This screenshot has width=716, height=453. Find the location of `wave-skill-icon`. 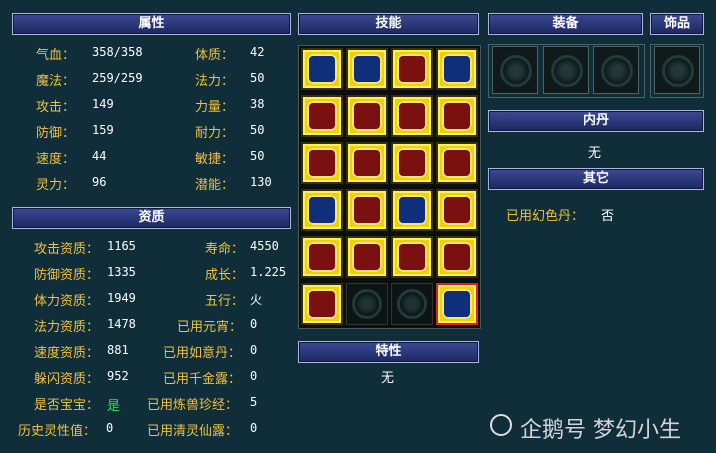

wave-skill-icon is located at coordinates (457, 304).